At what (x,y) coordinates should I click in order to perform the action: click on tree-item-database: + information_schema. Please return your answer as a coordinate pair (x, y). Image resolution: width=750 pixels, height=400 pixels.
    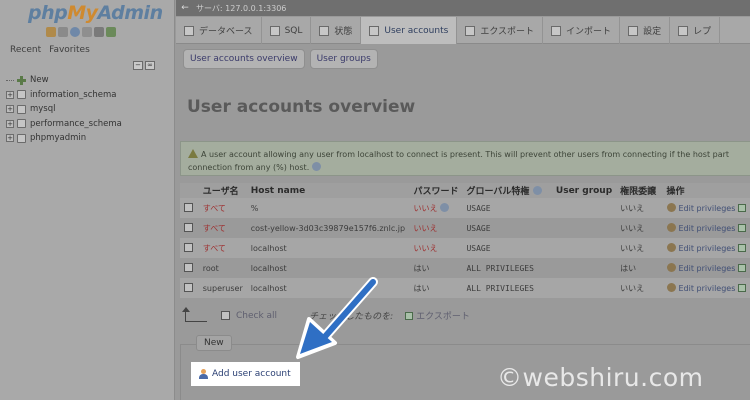
    Looking at the image, I should click on (64, 95).